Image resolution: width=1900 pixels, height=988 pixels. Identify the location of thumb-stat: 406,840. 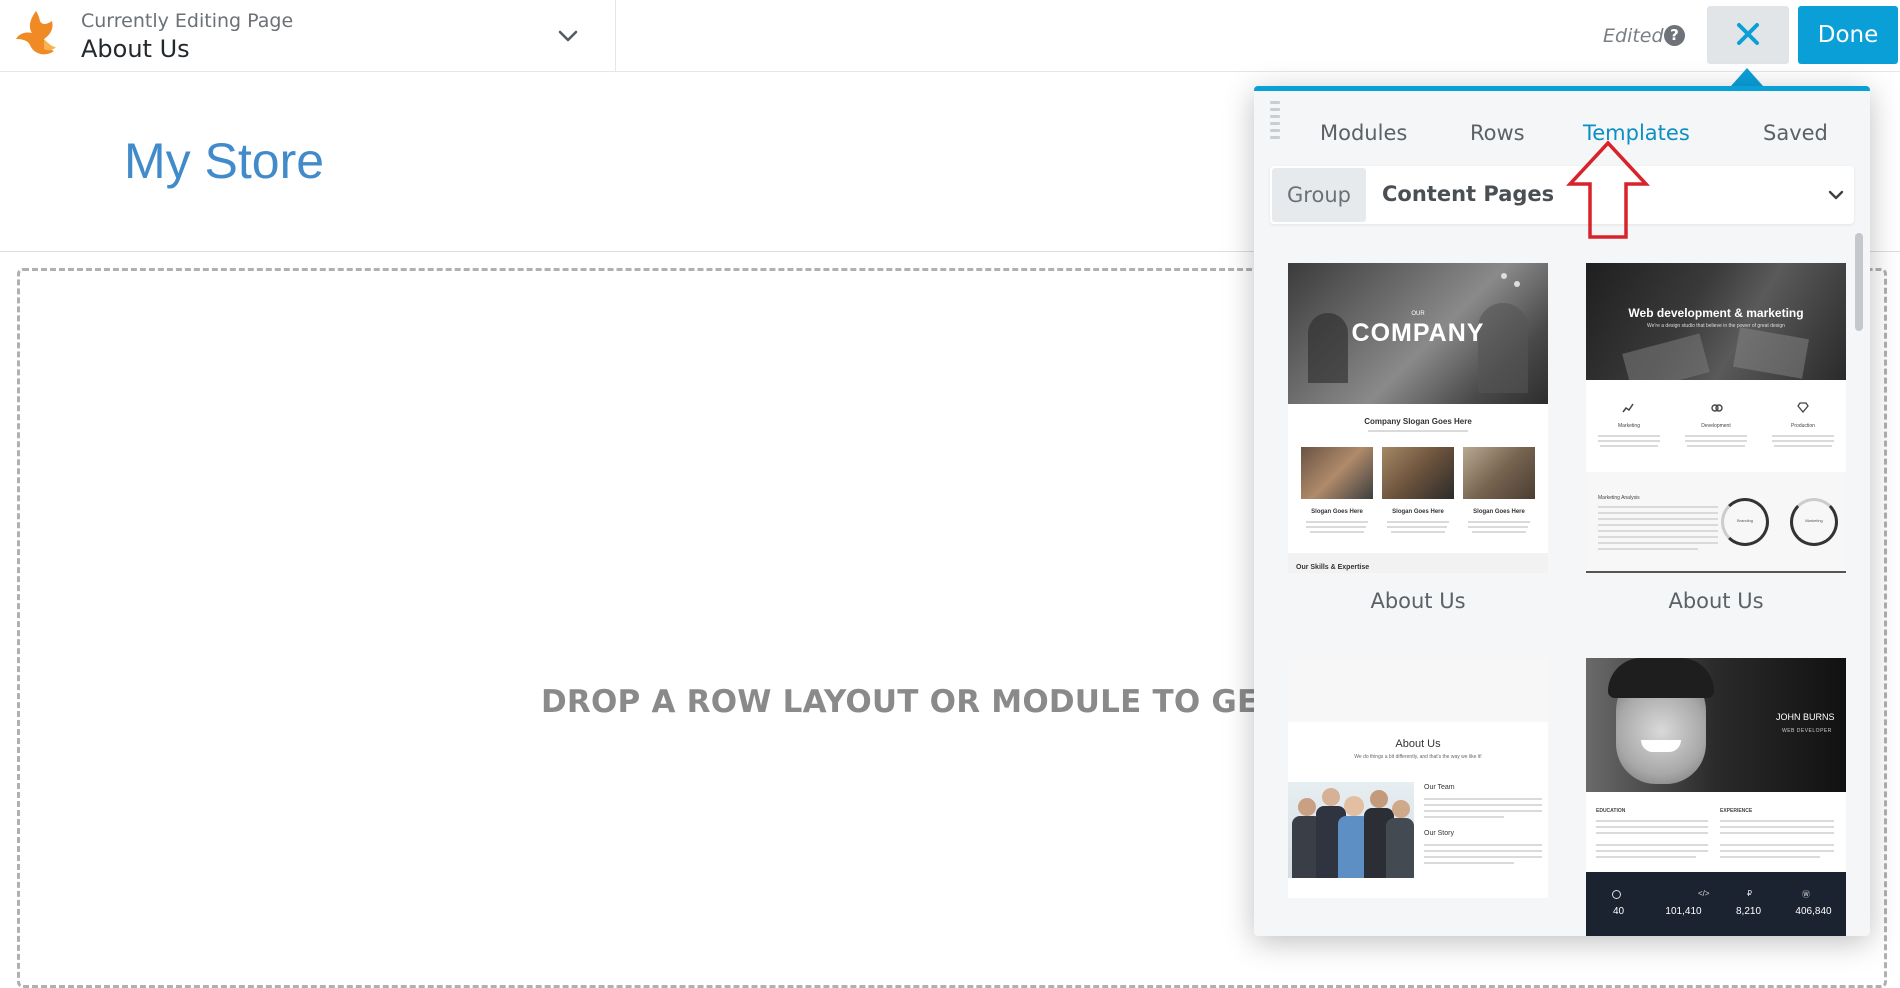
(1813, 911).